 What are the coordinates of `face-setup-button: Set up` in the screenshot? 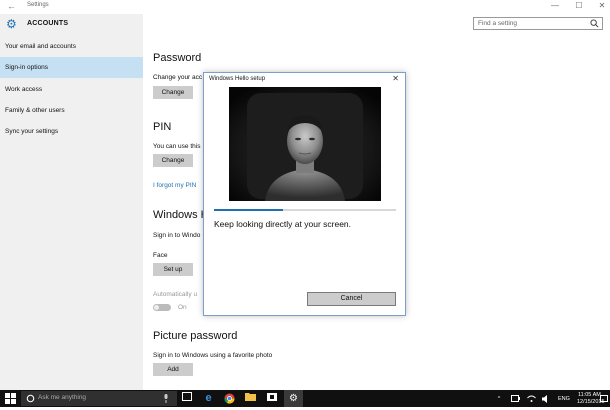 It's located at (173, 269).